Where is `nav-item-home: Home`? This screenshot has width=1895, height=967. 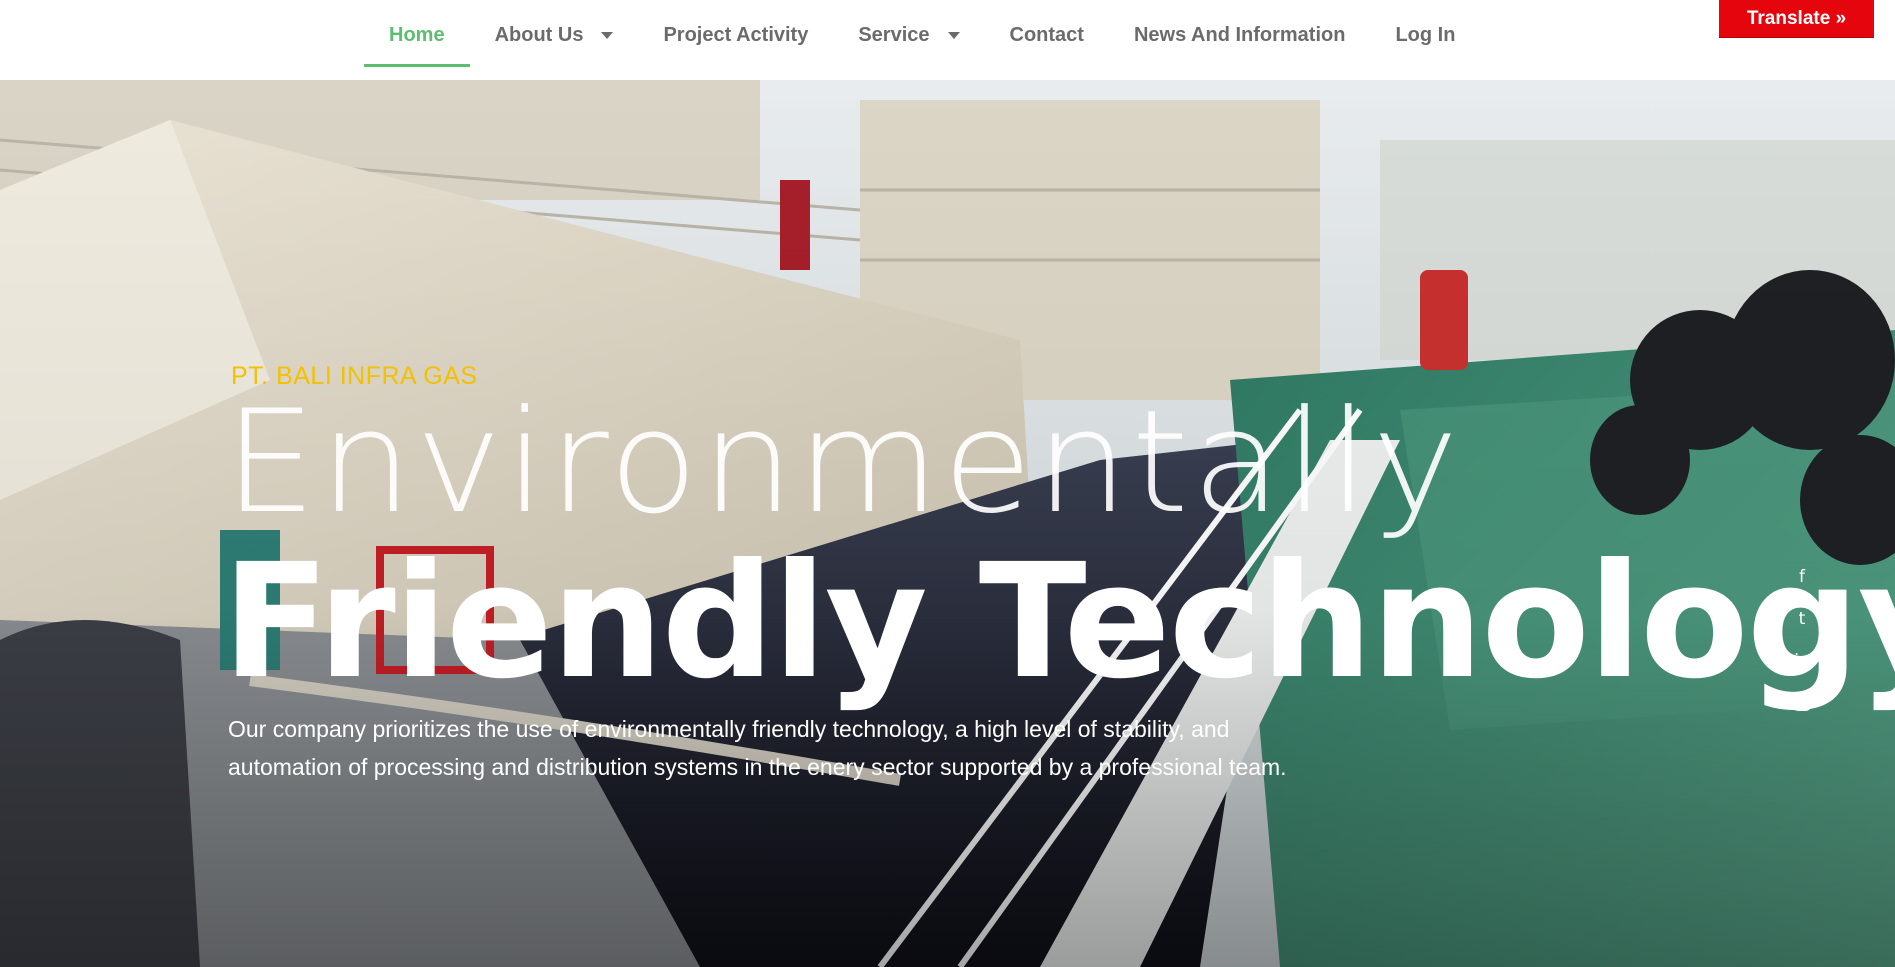
nav-item-home: Home is located at coordinates (417, 35).